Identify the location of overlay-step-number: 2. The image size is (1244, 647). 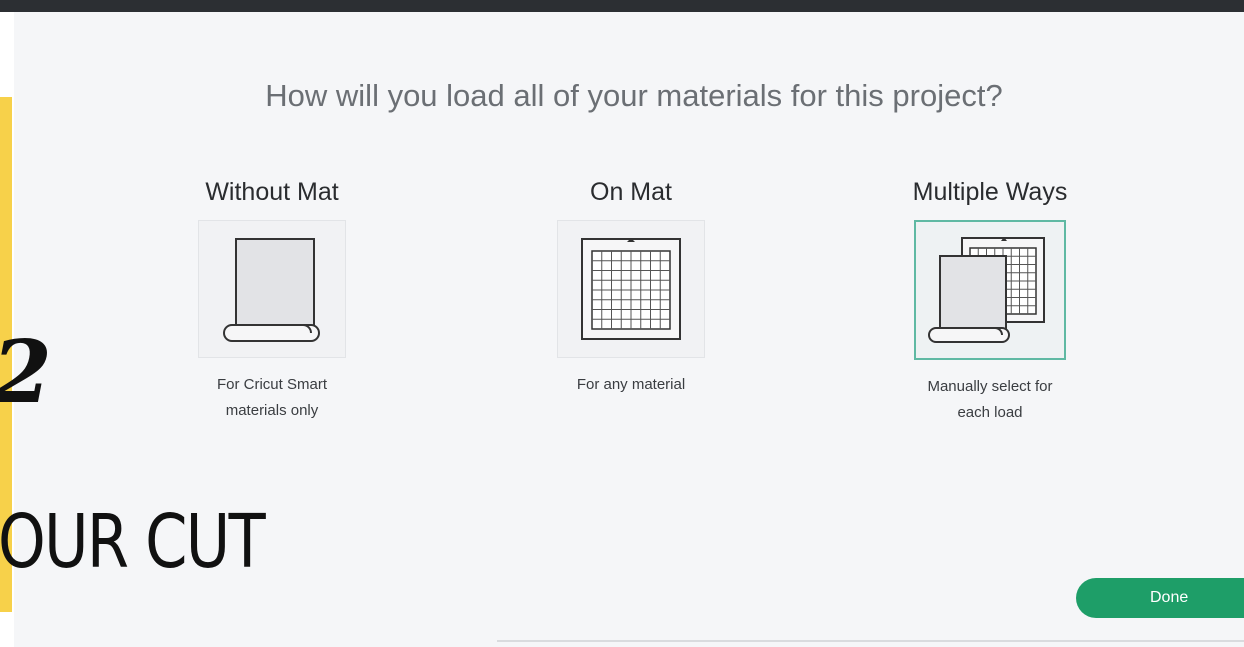
(26, 373).